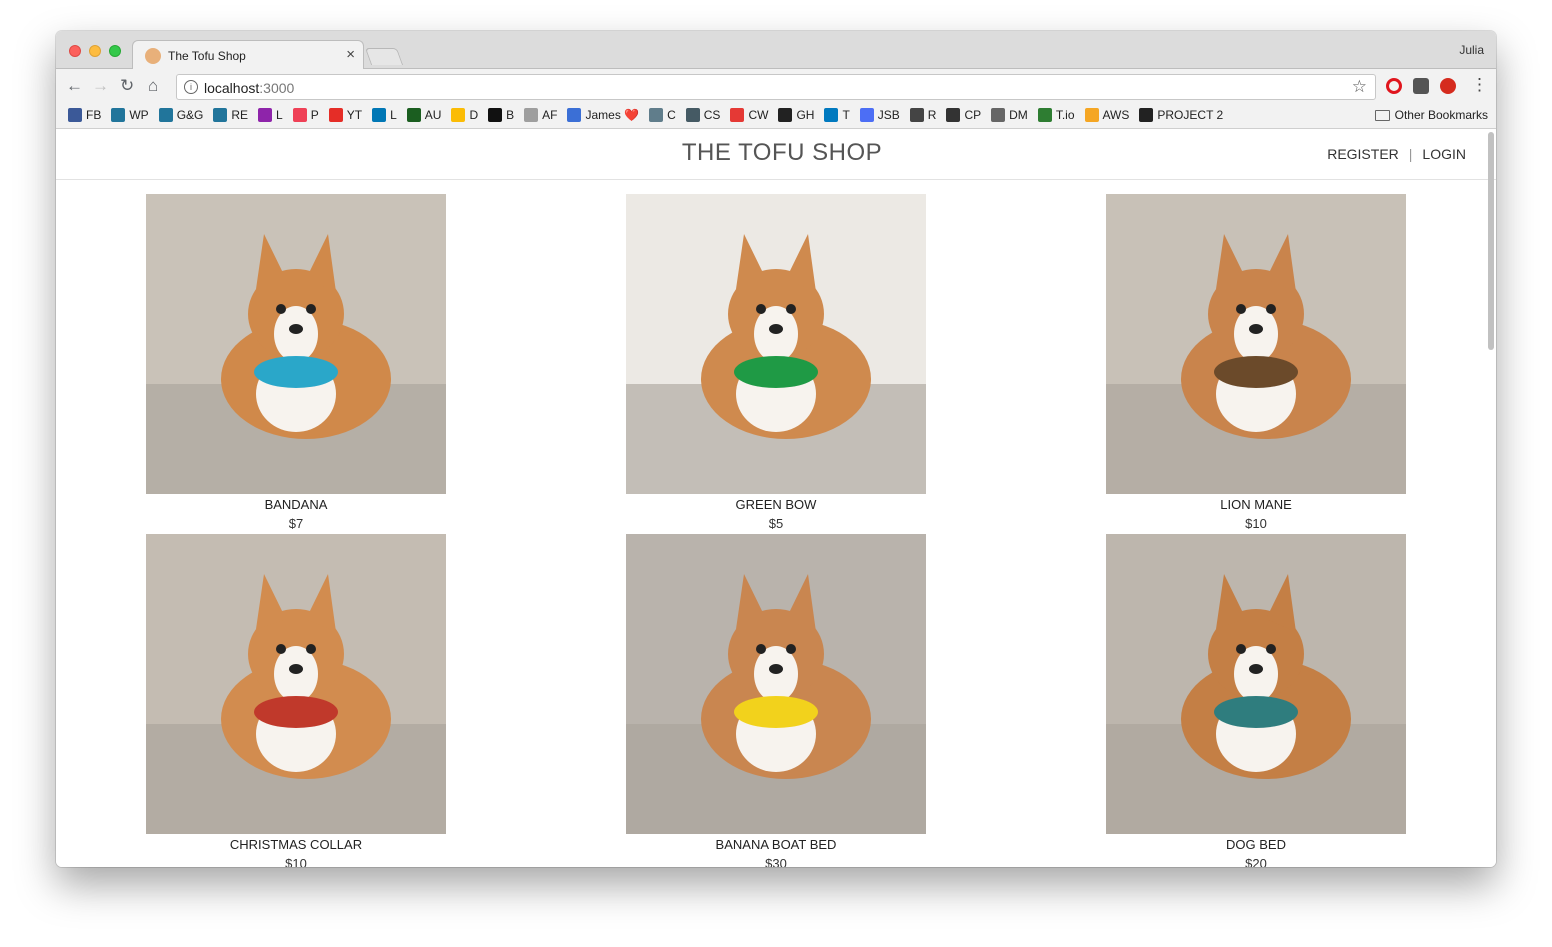 The height and width of the screenshot is (947, 1552). I want to click on bookmark-item: CW, so click(749, 115).